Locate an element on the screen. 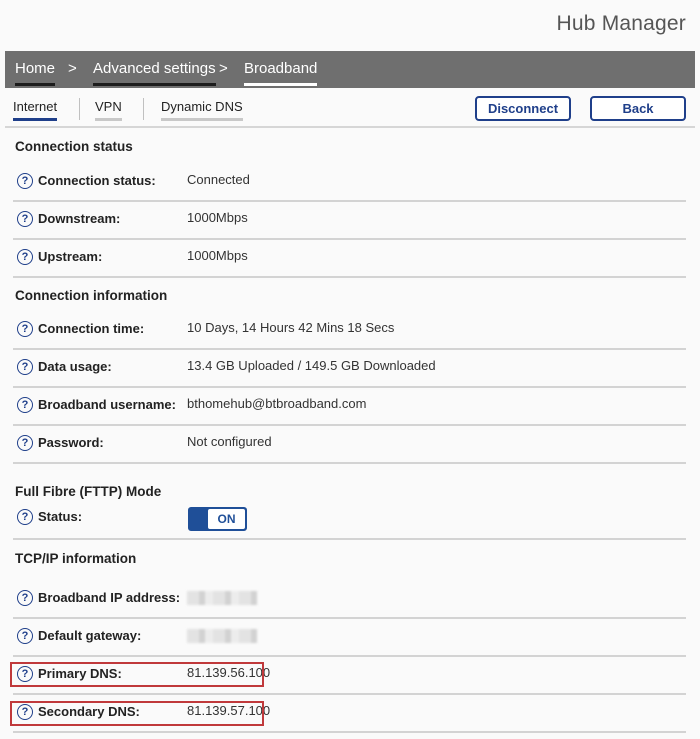  row-label: Connection time: is located at coordinates (91, 328).